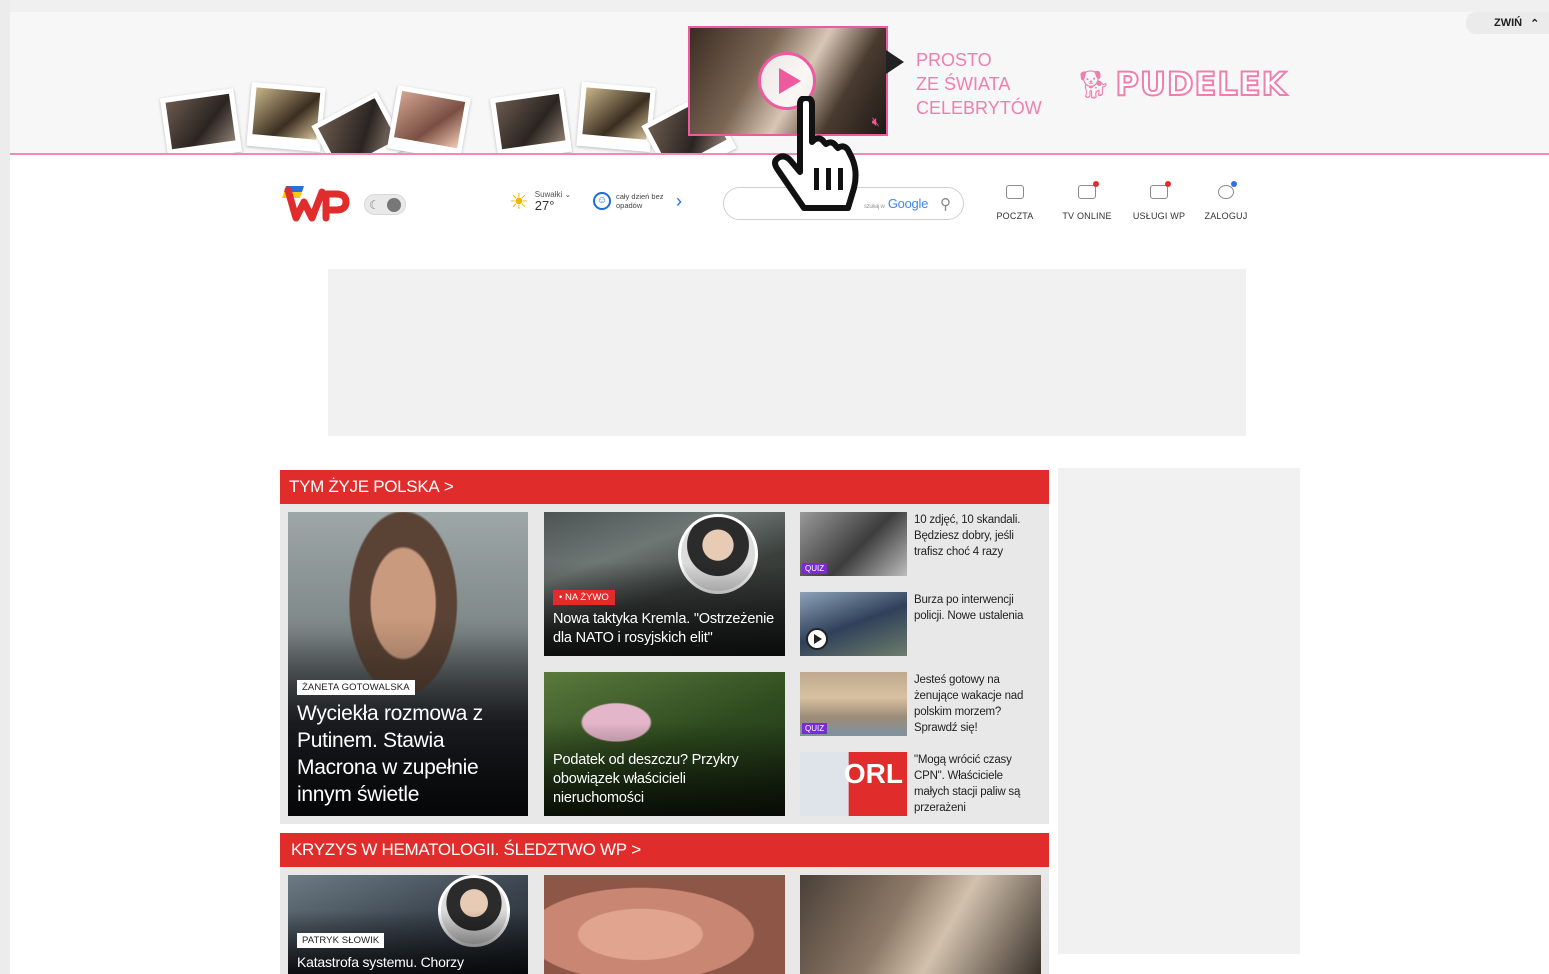 The height and width of the screenshot is (974, 1549). I want to click on thumb-text: ORL, so click(873, 773).